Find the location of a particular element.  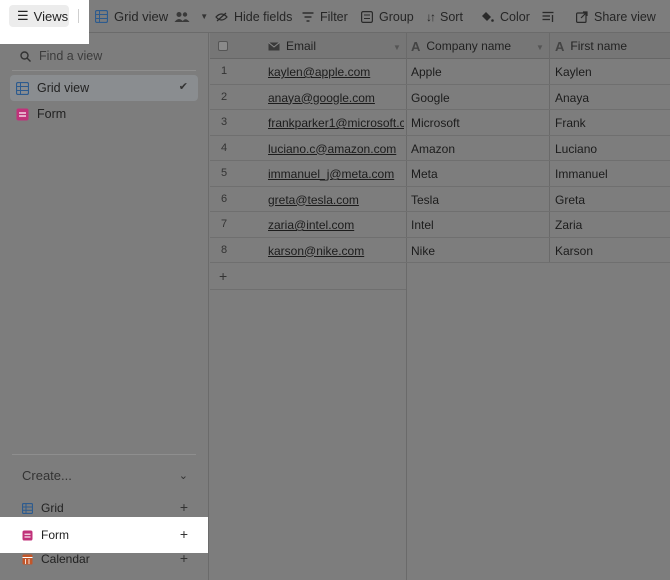

create-item-label: Form is located at coordinates (55, 535).